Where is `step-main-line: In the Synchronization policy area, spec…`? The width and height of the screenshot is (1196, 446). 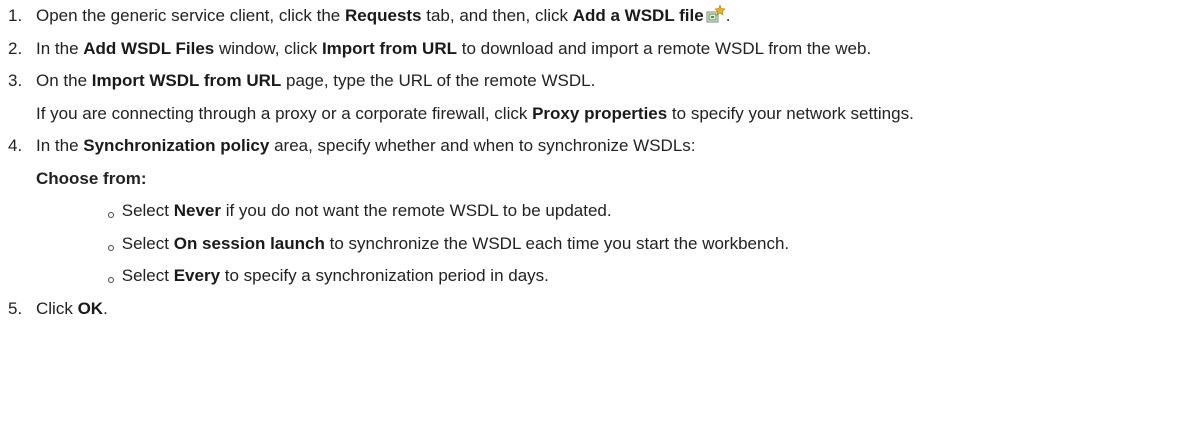 step-main-line: In the Synchronization policy area, spec… is located at coordinates (366, 145).